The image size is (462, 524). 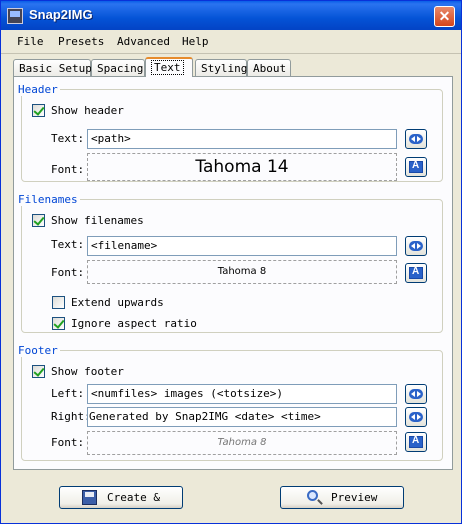 What do you see at coordinates (68, 272) in the screenshot?
I see `filenames-font-label: Font:` at bounding box center [68, 272].